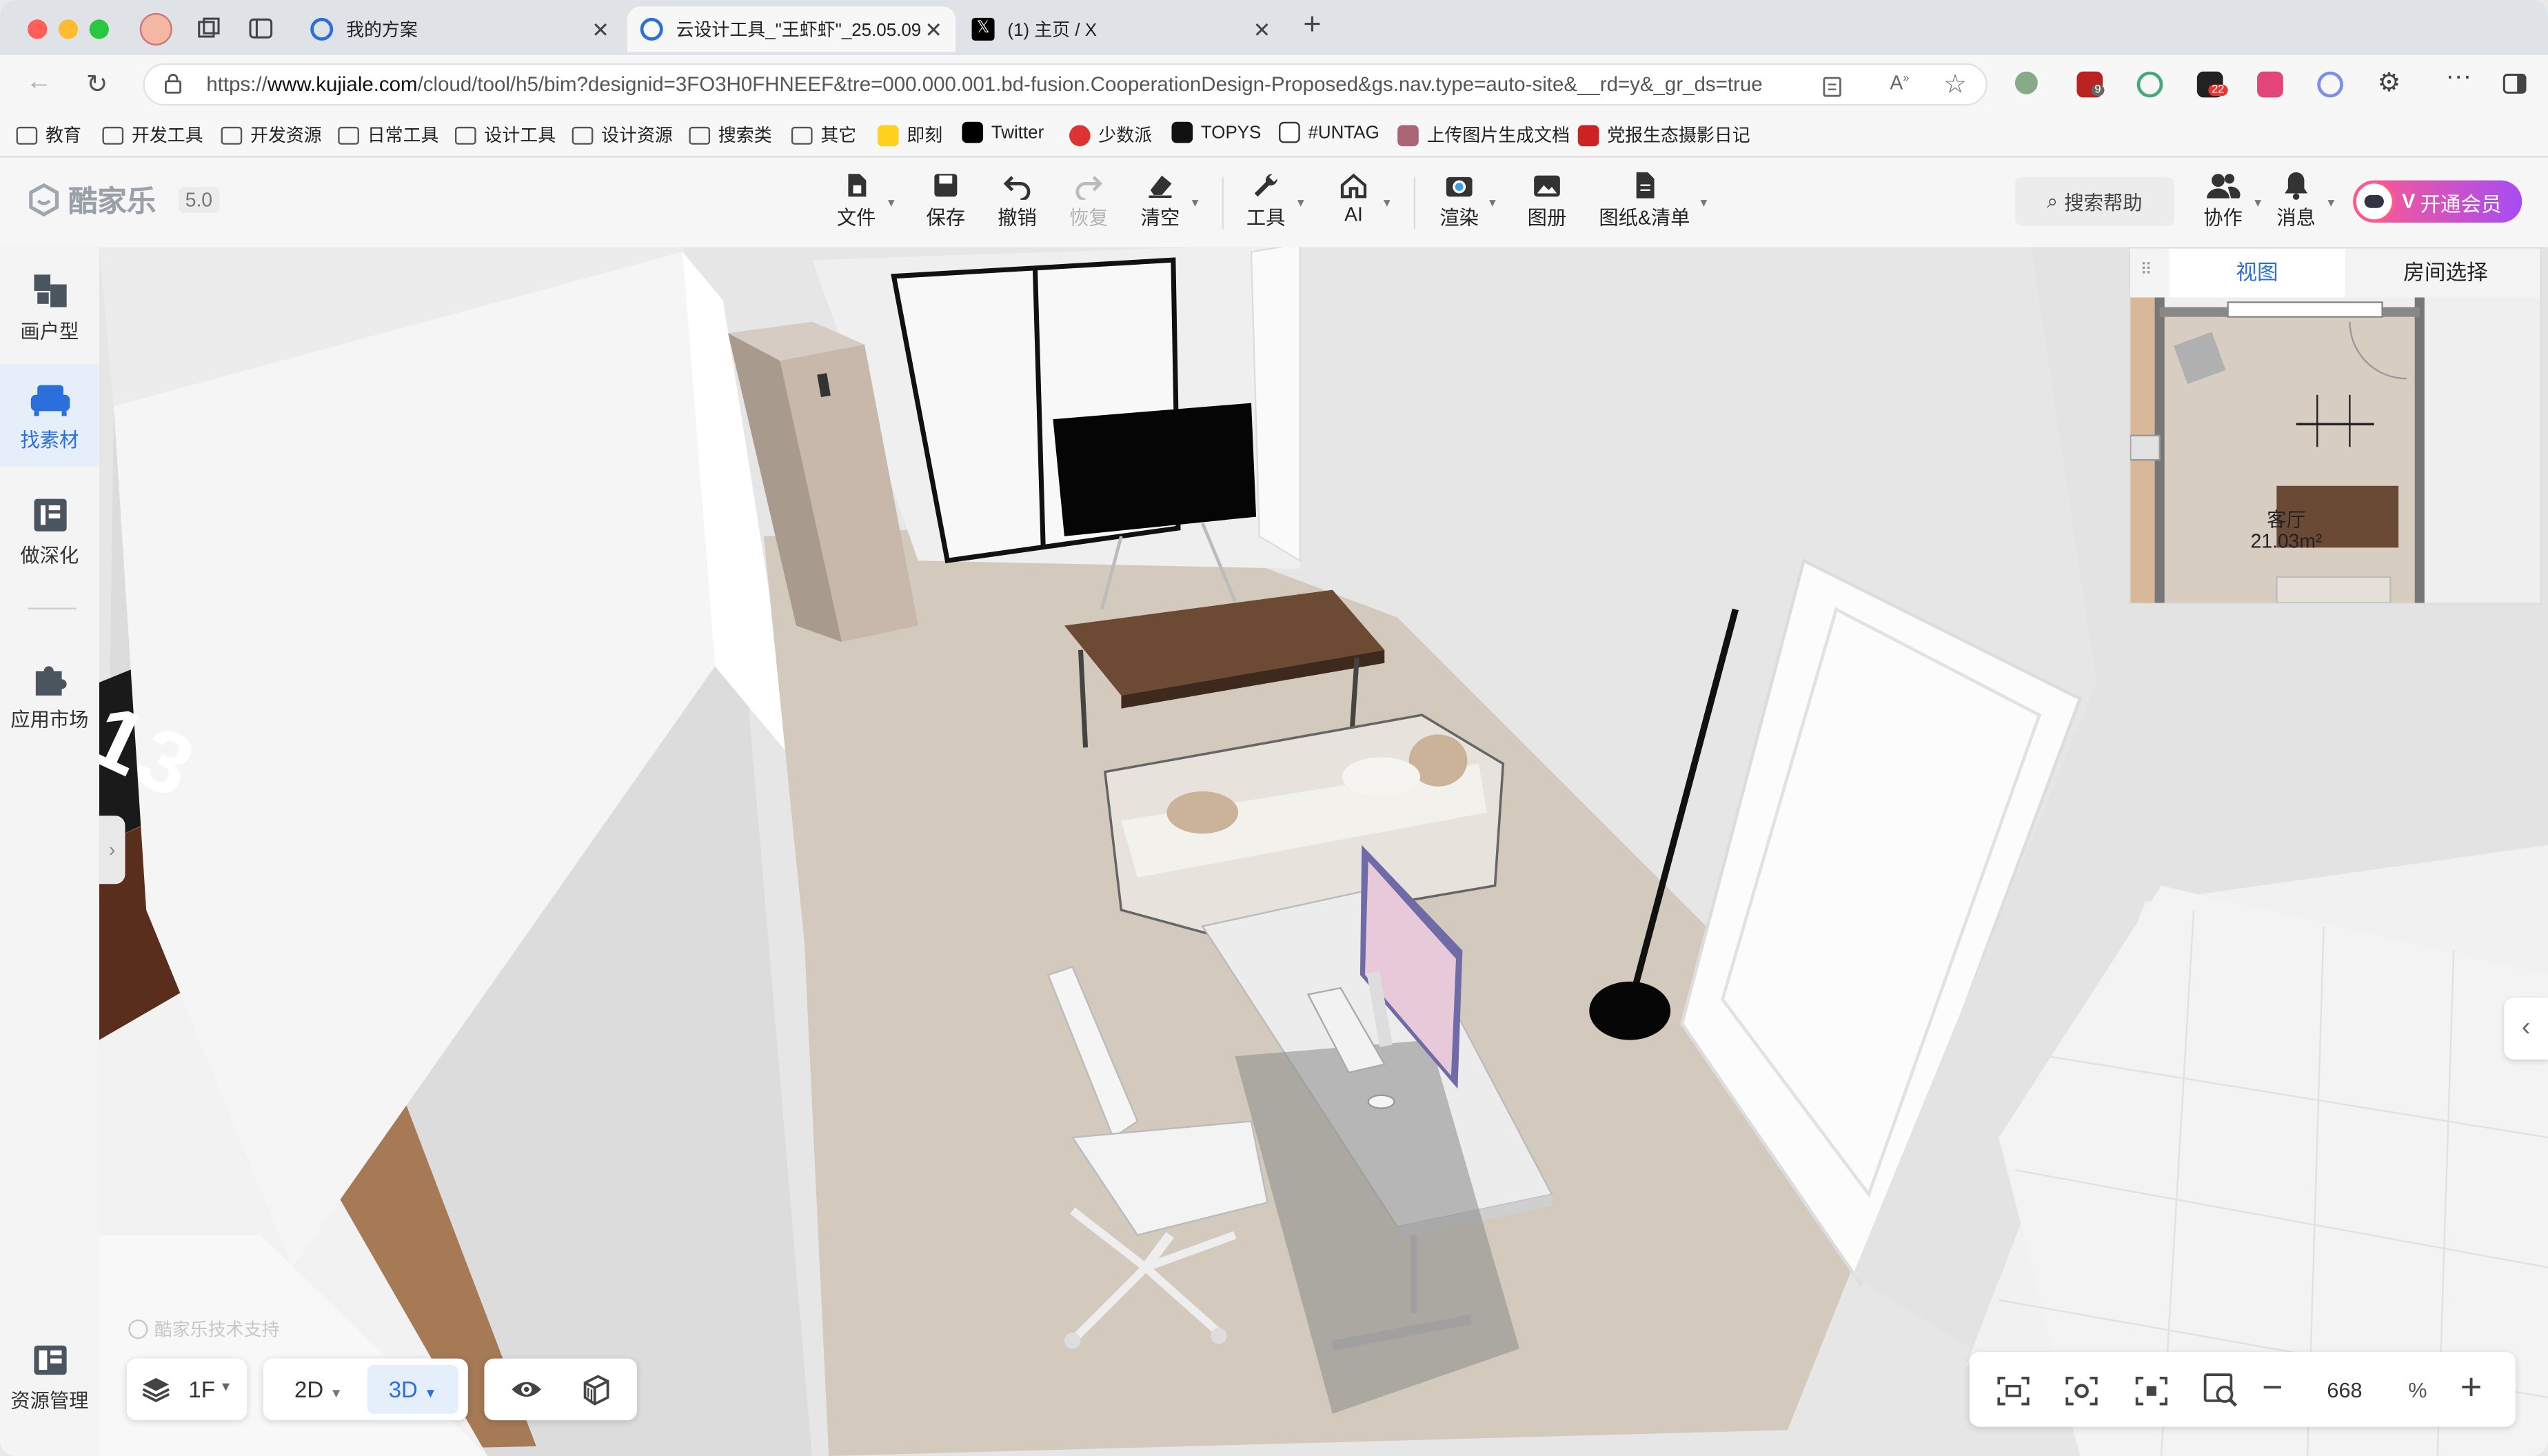 The image size is (2548, 1456). What do you see at coordinates (824, 135) in the screenshot?
I see `bookmark-folder: 其它` at bounding box center [824, 135].